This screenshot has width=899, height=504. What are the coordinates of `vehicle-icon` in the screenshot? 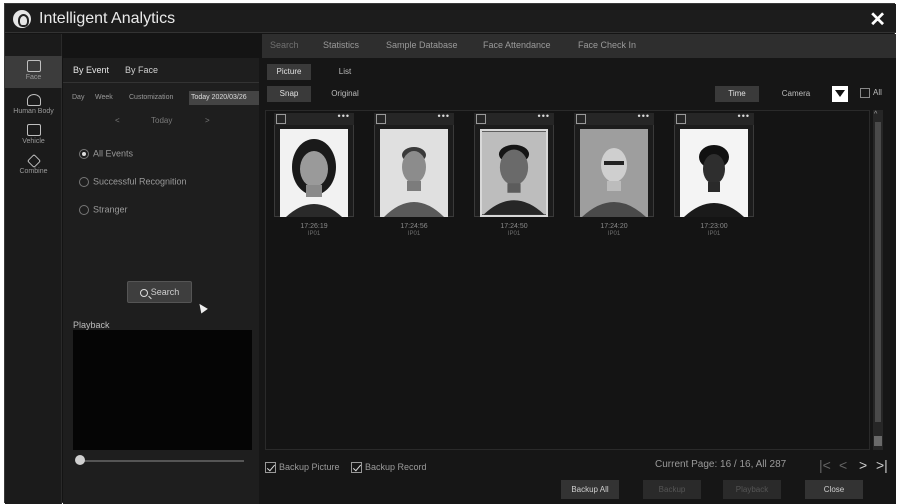 It's located at (33, 130).